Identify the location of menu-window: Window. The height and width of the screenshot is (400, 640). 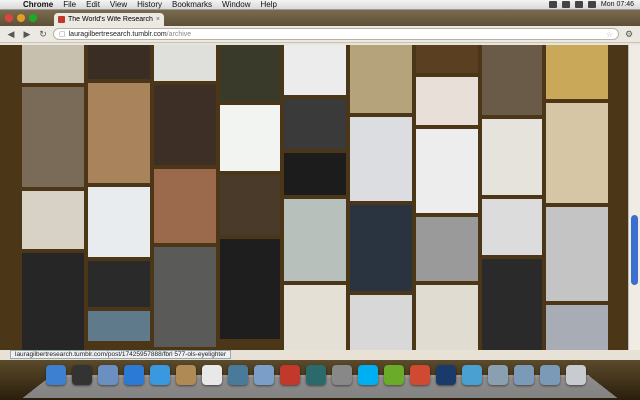
(236, 5).